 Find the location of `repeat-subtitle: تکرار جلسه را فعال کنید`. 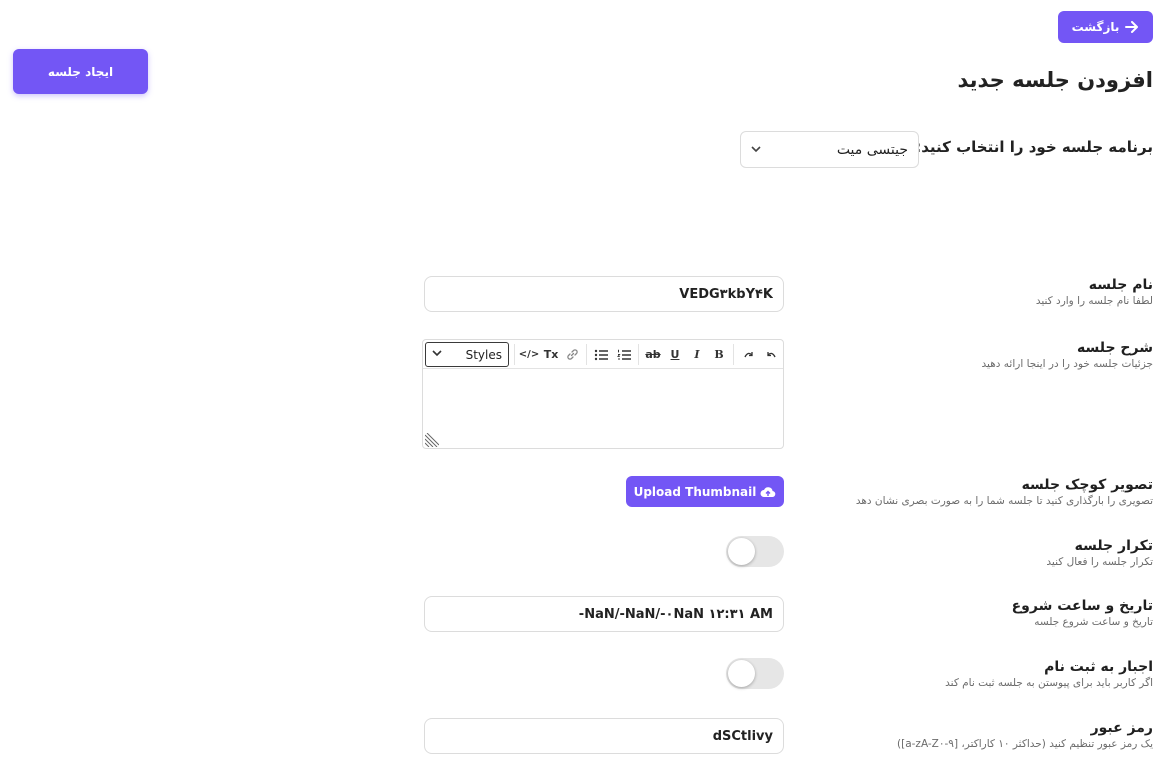

repeat-subtitle: تکرار جلسه را فعال کنید is located at coordinates (1099, 562).